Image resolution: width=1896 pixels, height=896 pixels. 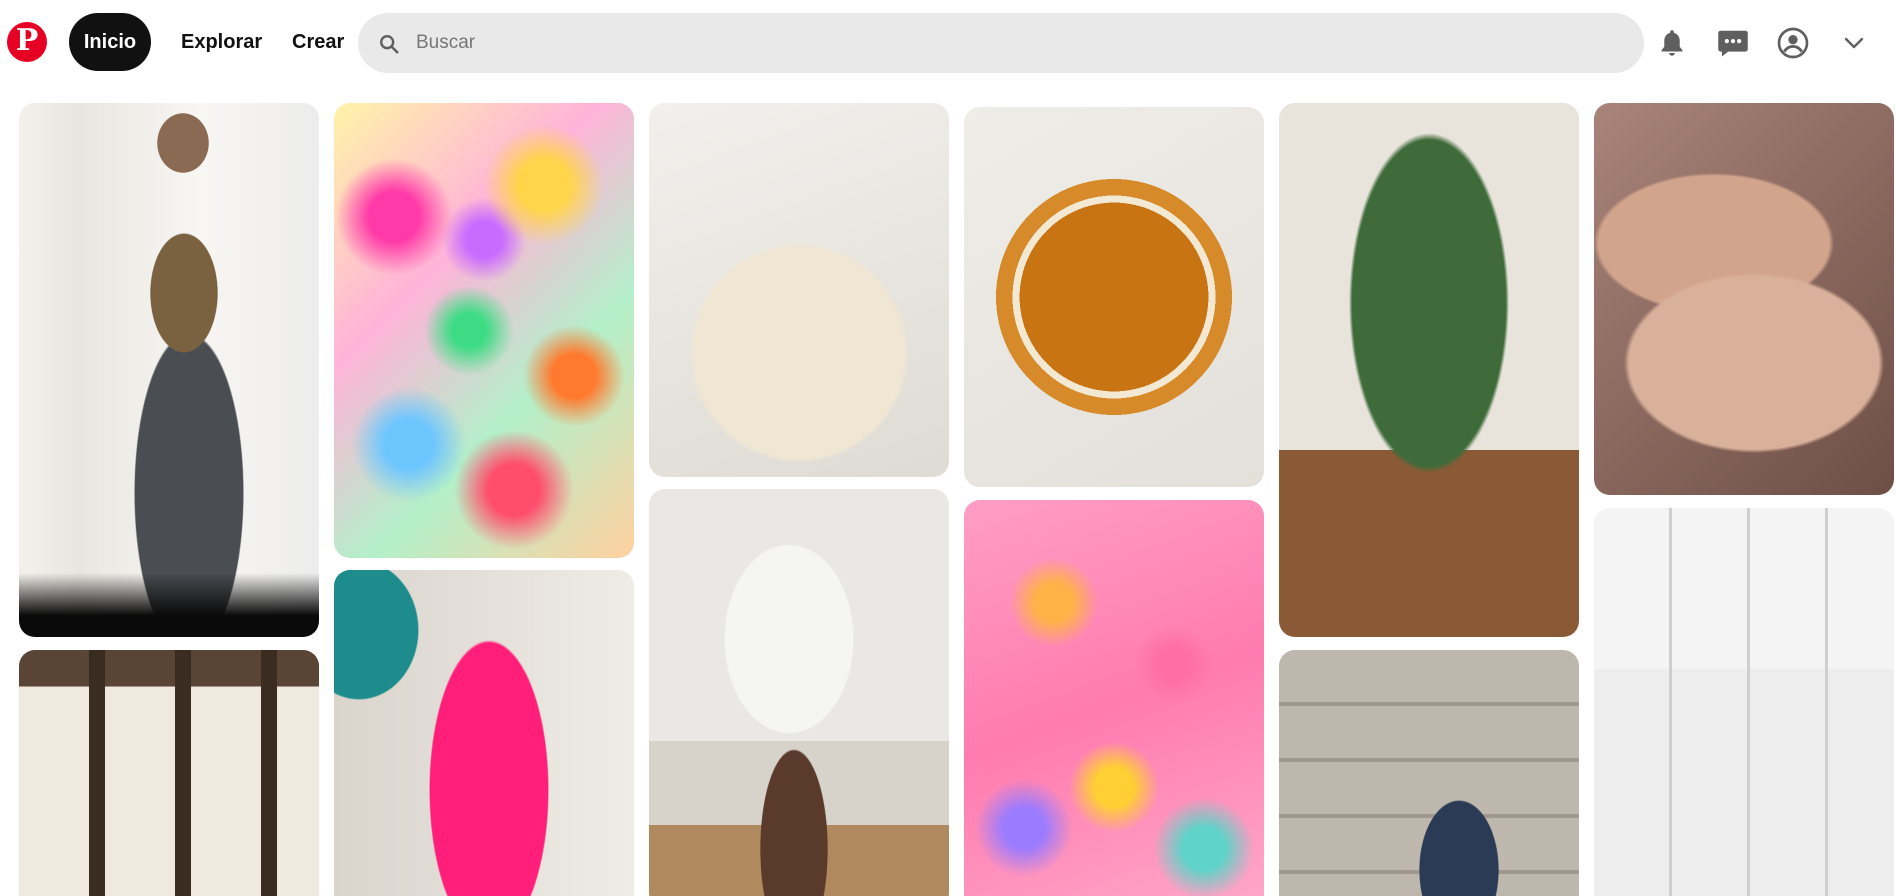 I want to click on profile-icon, so click(x=1793, y=43).